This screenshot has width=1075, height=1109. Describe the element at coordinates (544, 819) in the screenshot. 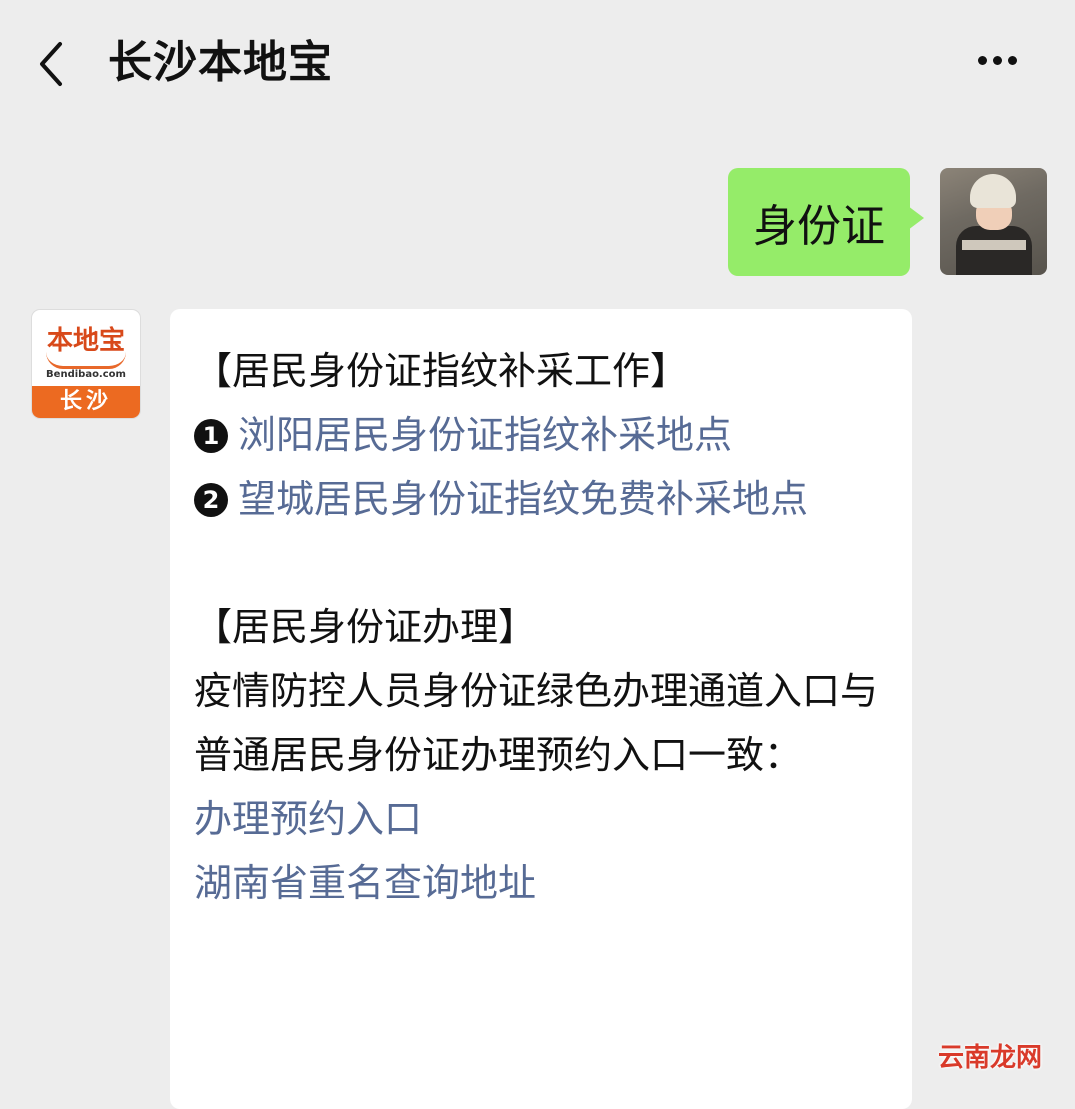

I see `link-booking: 办理预约入口` at that location.